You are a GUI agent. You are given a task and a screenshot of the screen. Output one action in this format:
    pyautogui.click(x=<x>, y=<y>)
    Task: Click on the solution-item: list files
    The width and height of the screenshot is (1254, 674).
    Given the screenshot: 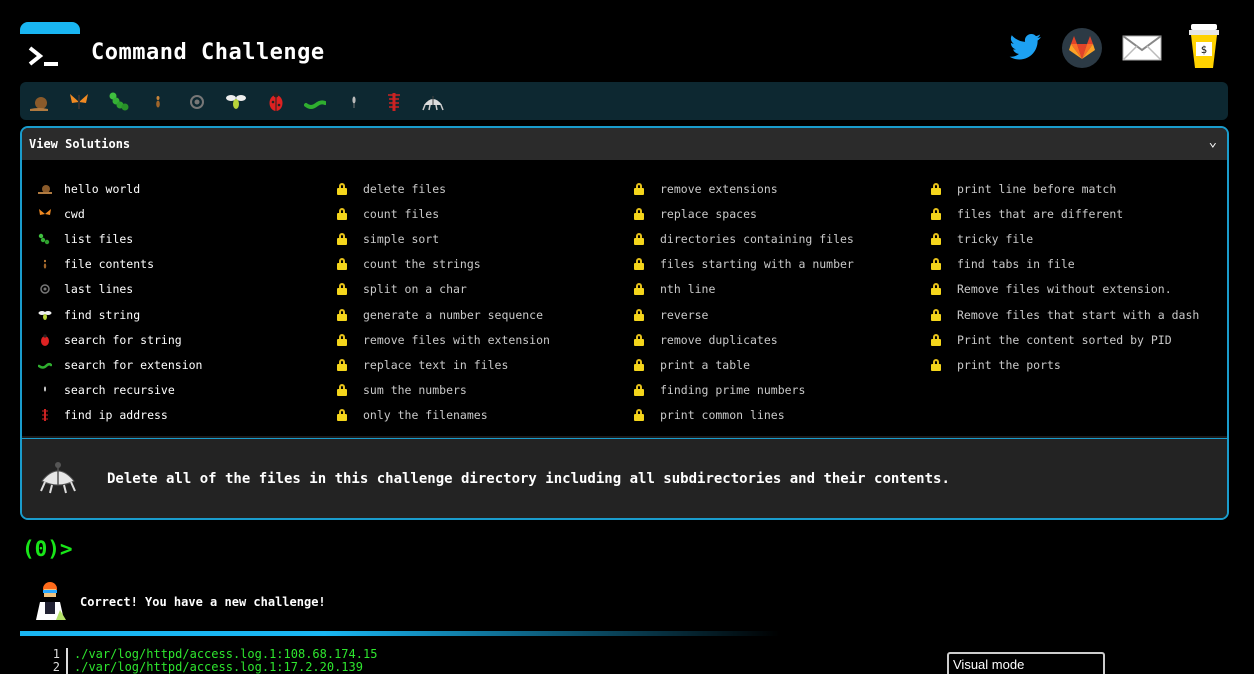 What is the action you would take?
    pyautogui.click(x=120, y=238)
    